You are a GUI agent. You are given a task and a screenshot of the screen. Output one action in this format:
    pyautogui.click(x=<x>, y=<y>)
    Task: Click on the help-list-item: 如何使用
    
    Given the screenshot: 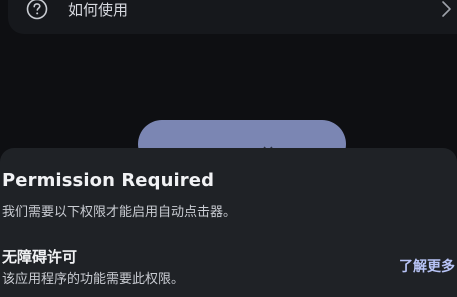 What is the action you would take?
    pyautogui.click(x=232, y=17)
    